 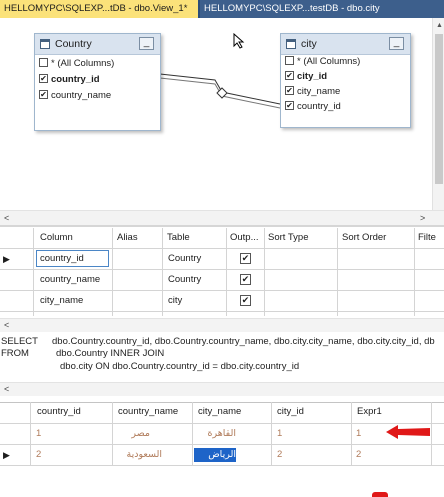 What do you see at coordinates (225, 90) in the screenshot?
I see `join-line` at bounding box center [225, 90].